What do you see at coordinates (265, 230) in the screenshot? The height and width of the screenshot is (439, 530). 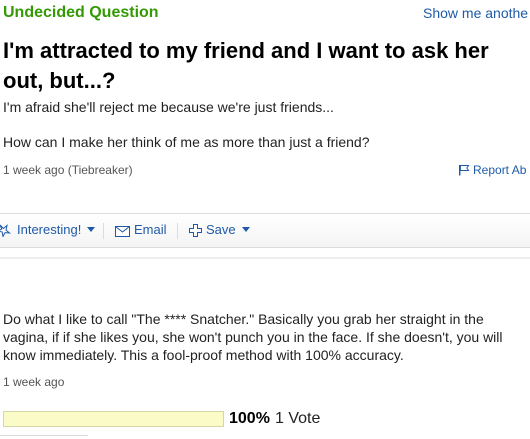 I see `question-actions-bar: Interesting! Email Save` at bounding box center [265, 230].